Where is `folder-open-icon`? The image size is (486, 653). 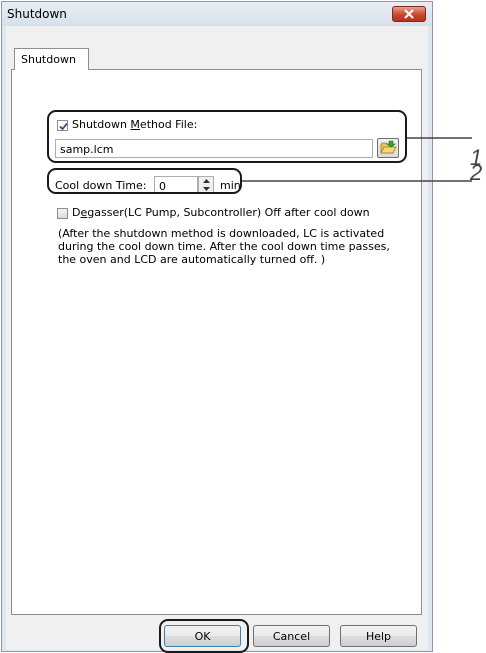 folder-open-icon is located at coordinates (388, 147).